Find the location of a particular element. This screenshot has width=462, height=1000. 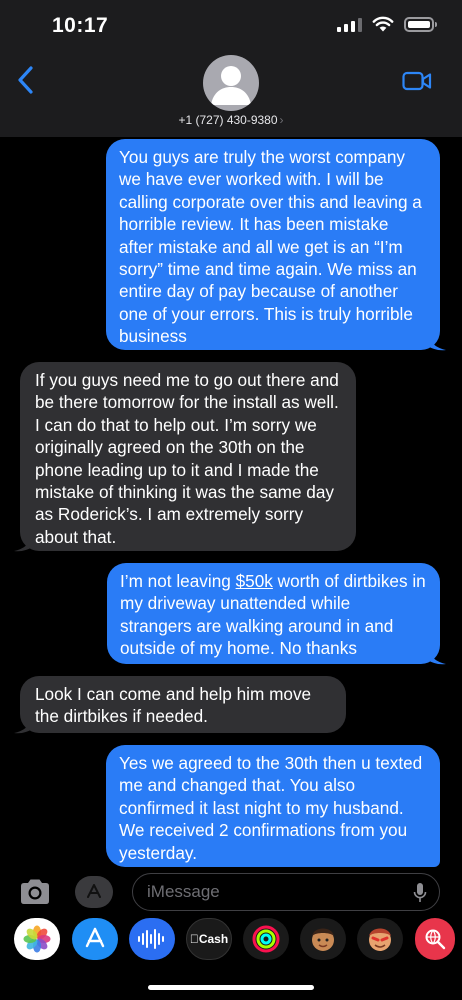

app-store-glyph-icon is located at coordinates (94, 891).